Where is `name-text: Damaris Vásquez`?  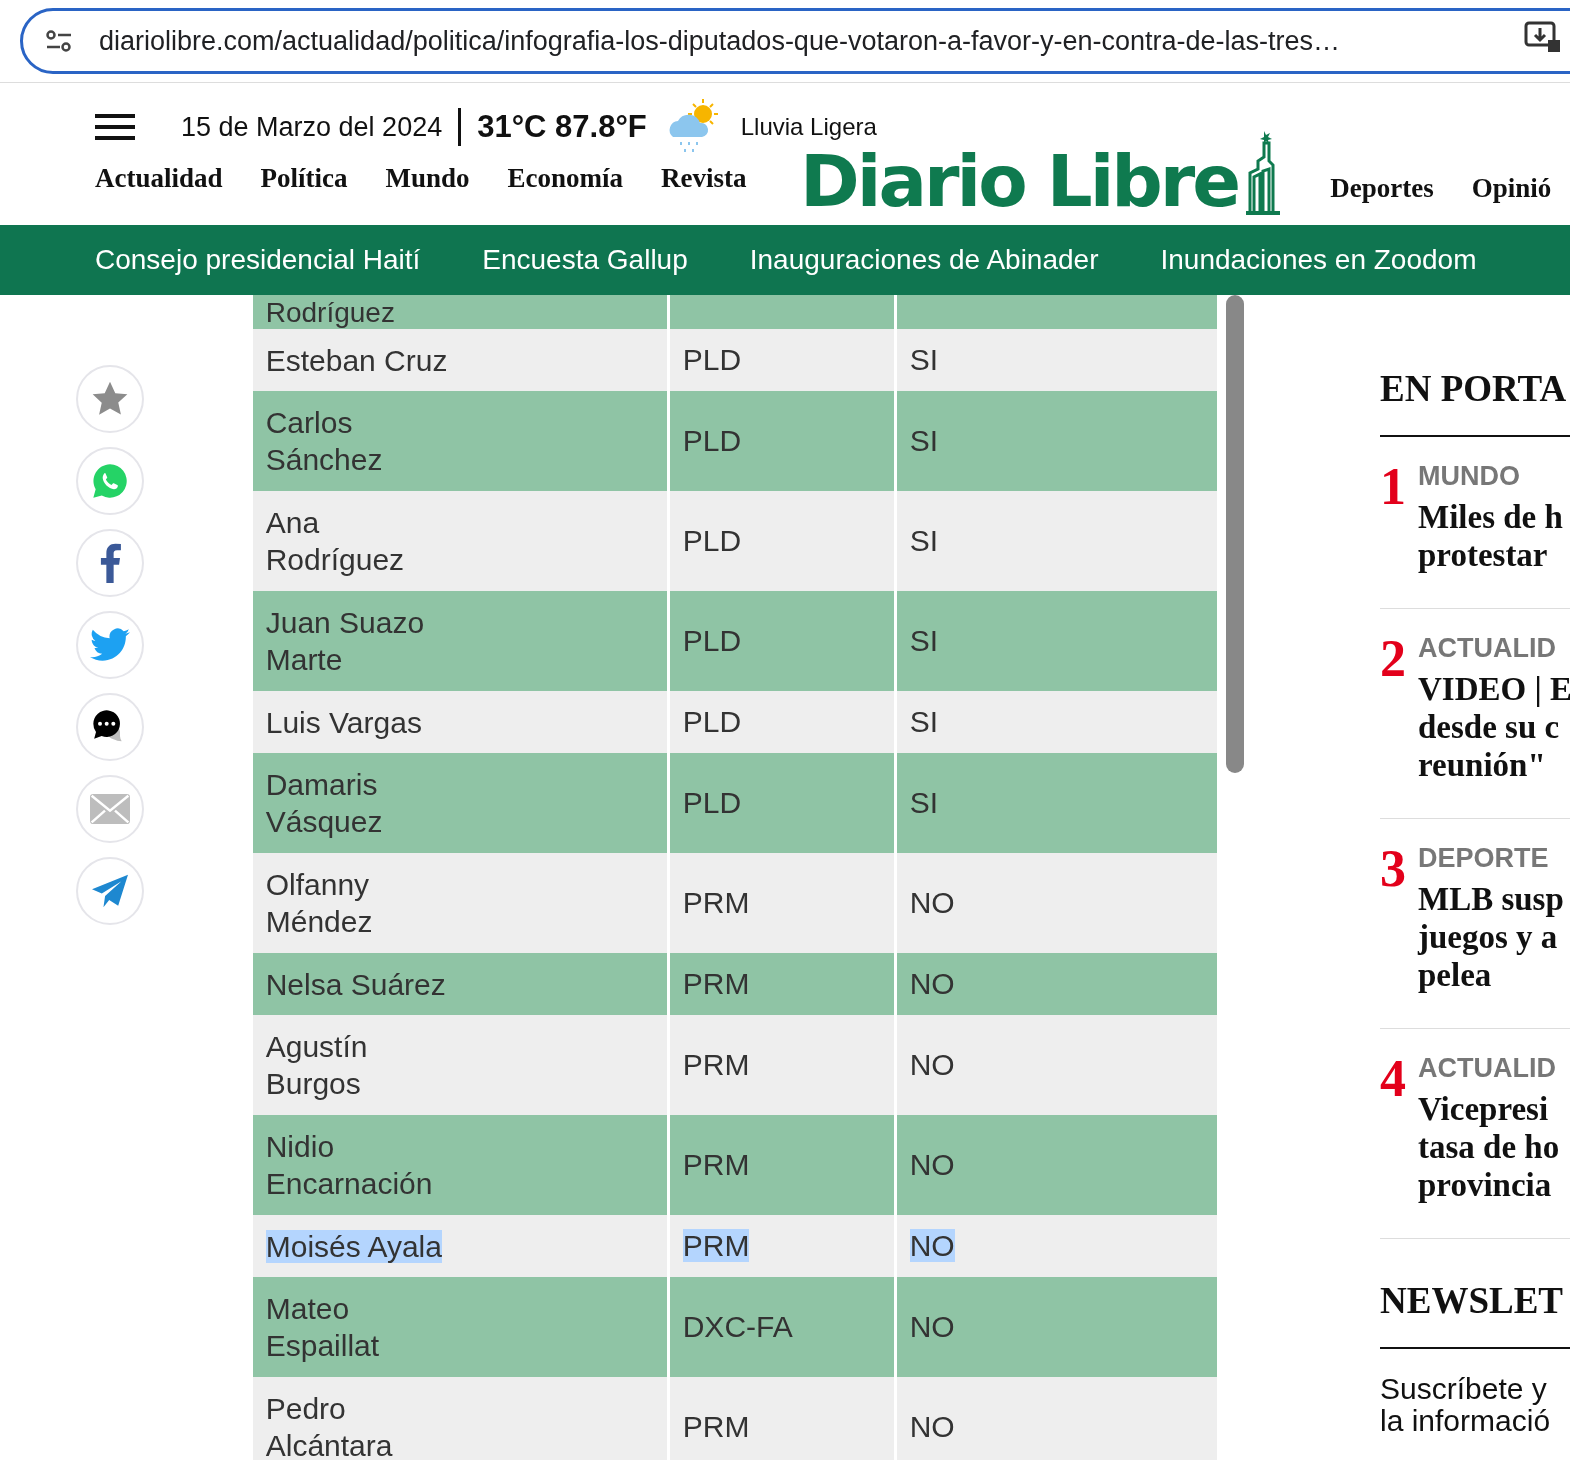 name-text: Damaris Vásquez is located at coordinates (324, 803).